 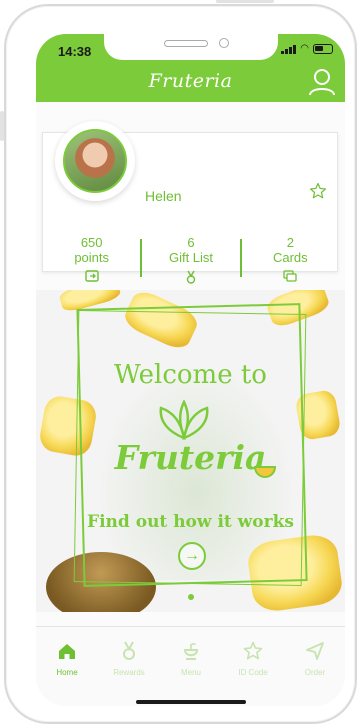 I want to click on tab-label: Home, so click(x=67, y=672).